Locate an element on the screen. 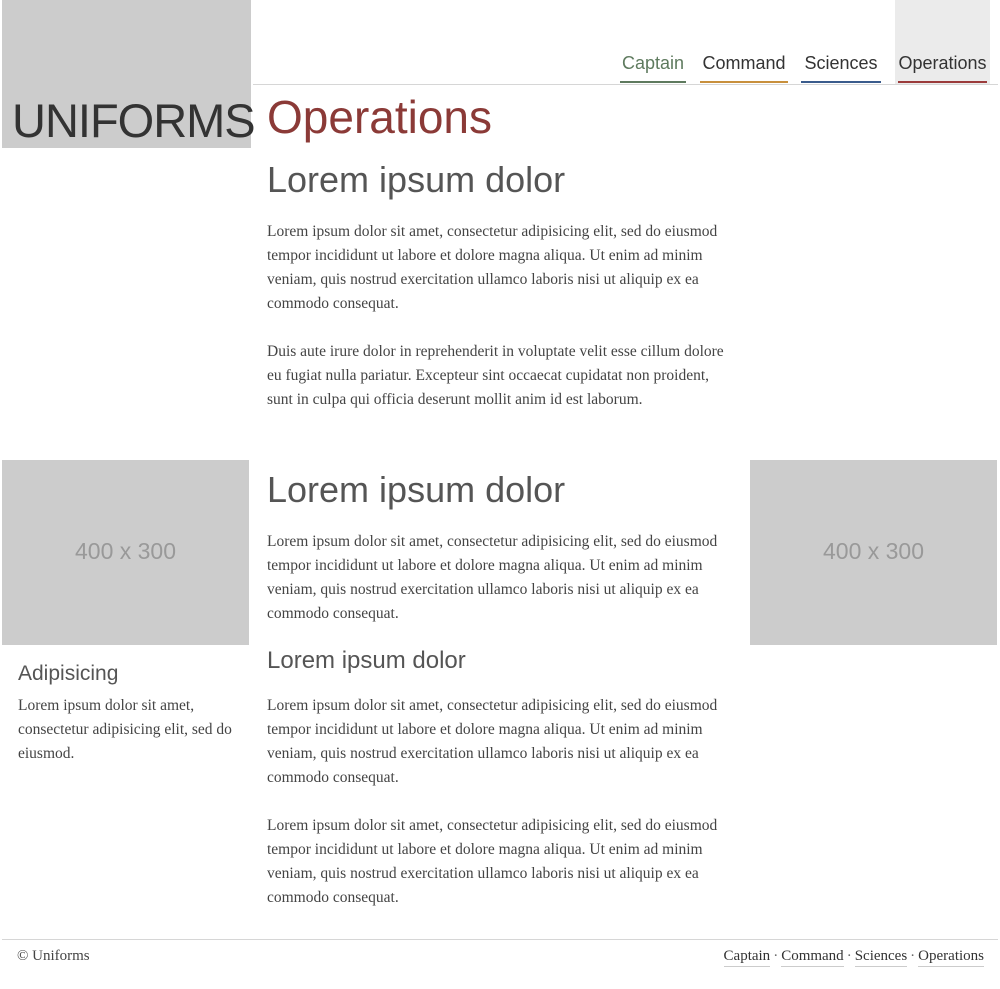 This screenshot has width=1000, height=989. nav-item-label: Sciences is located at coordinates (841, 63).